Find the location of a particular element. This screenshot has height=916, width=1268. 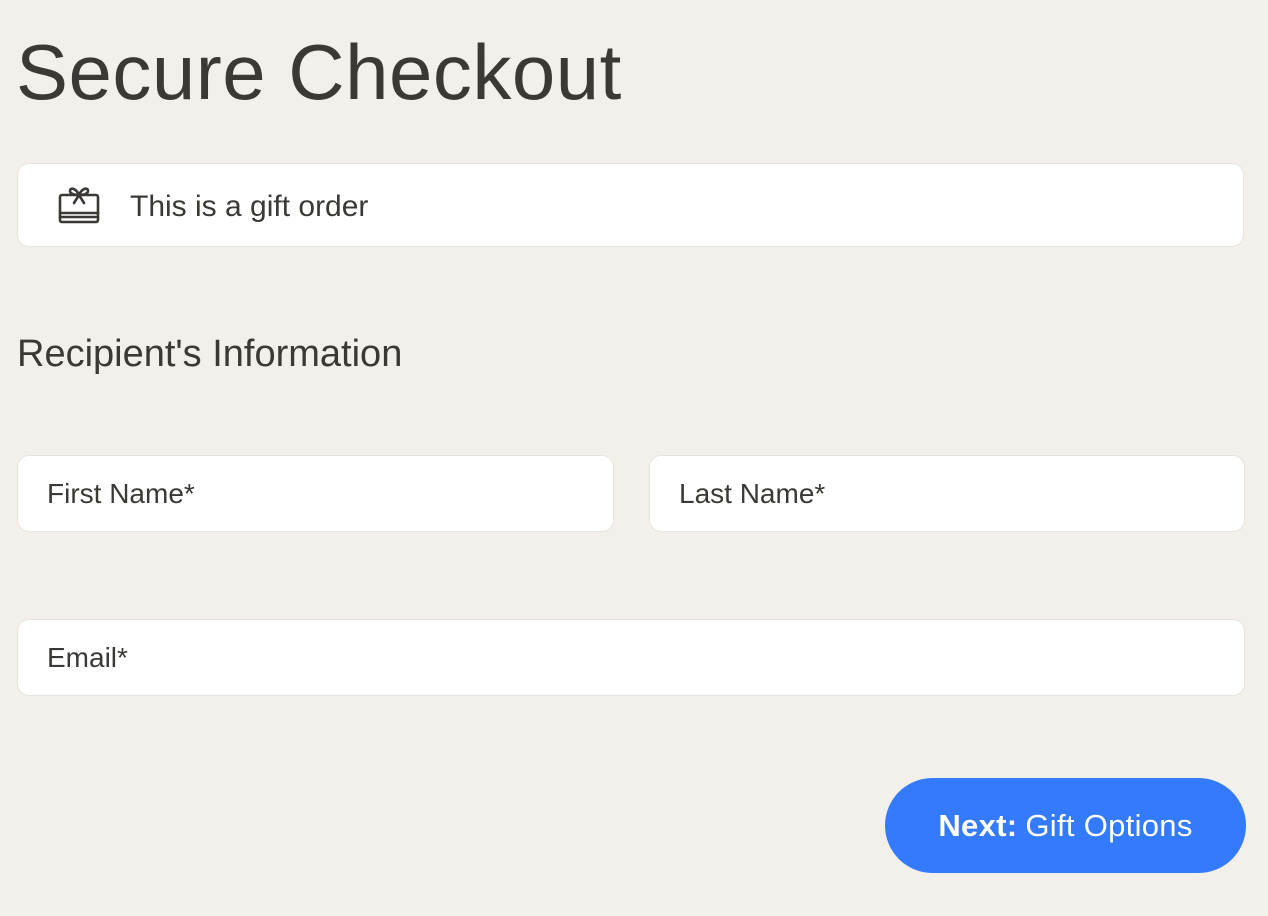

last-name-field is located at coordinates (947, 493).